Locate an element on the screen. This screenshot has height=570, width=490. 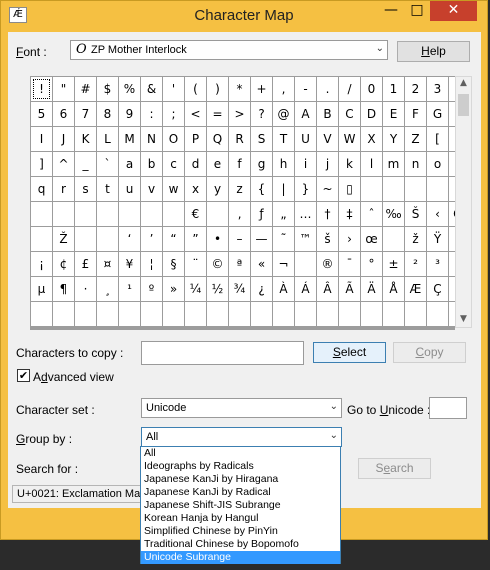
char-cell: = is located at coordinates (217, 114).